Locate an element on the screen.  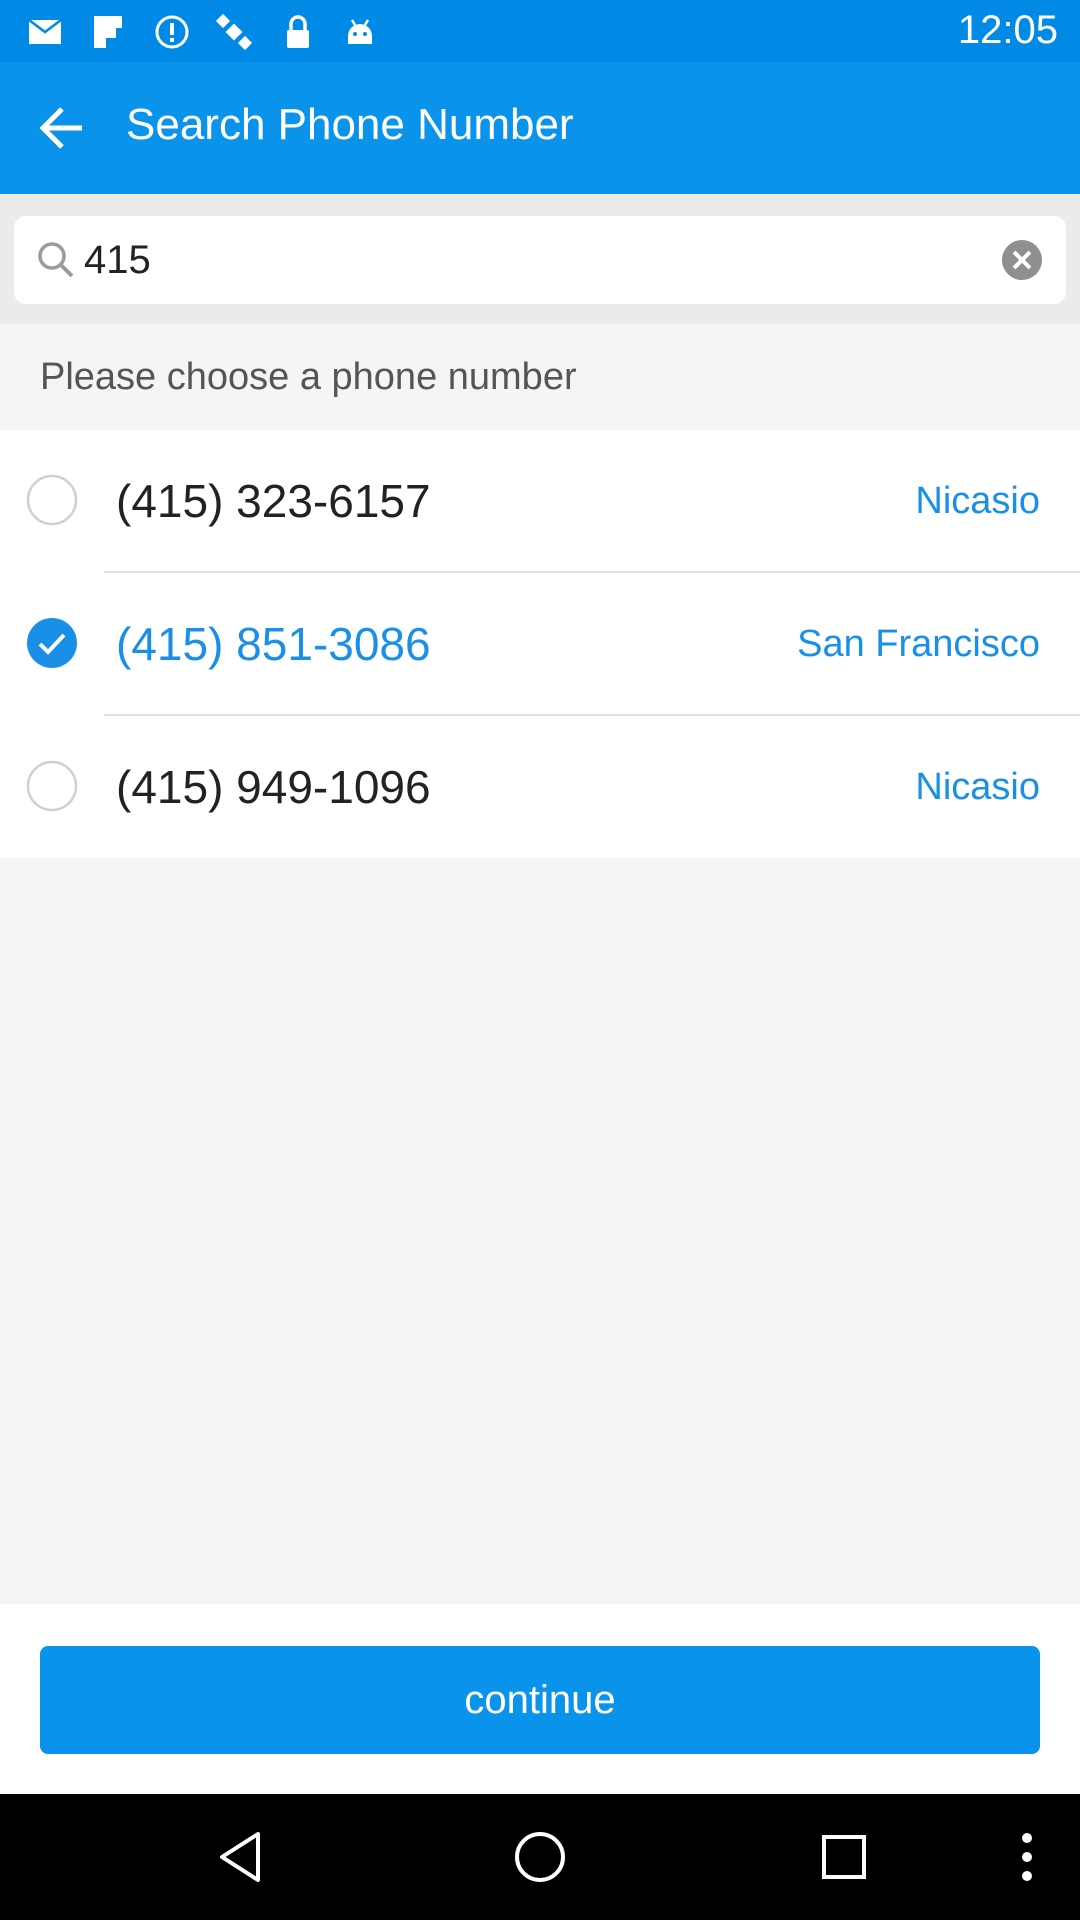
number-row: (415) 323-6157 Nicasio is located at coordinates (540, 501).